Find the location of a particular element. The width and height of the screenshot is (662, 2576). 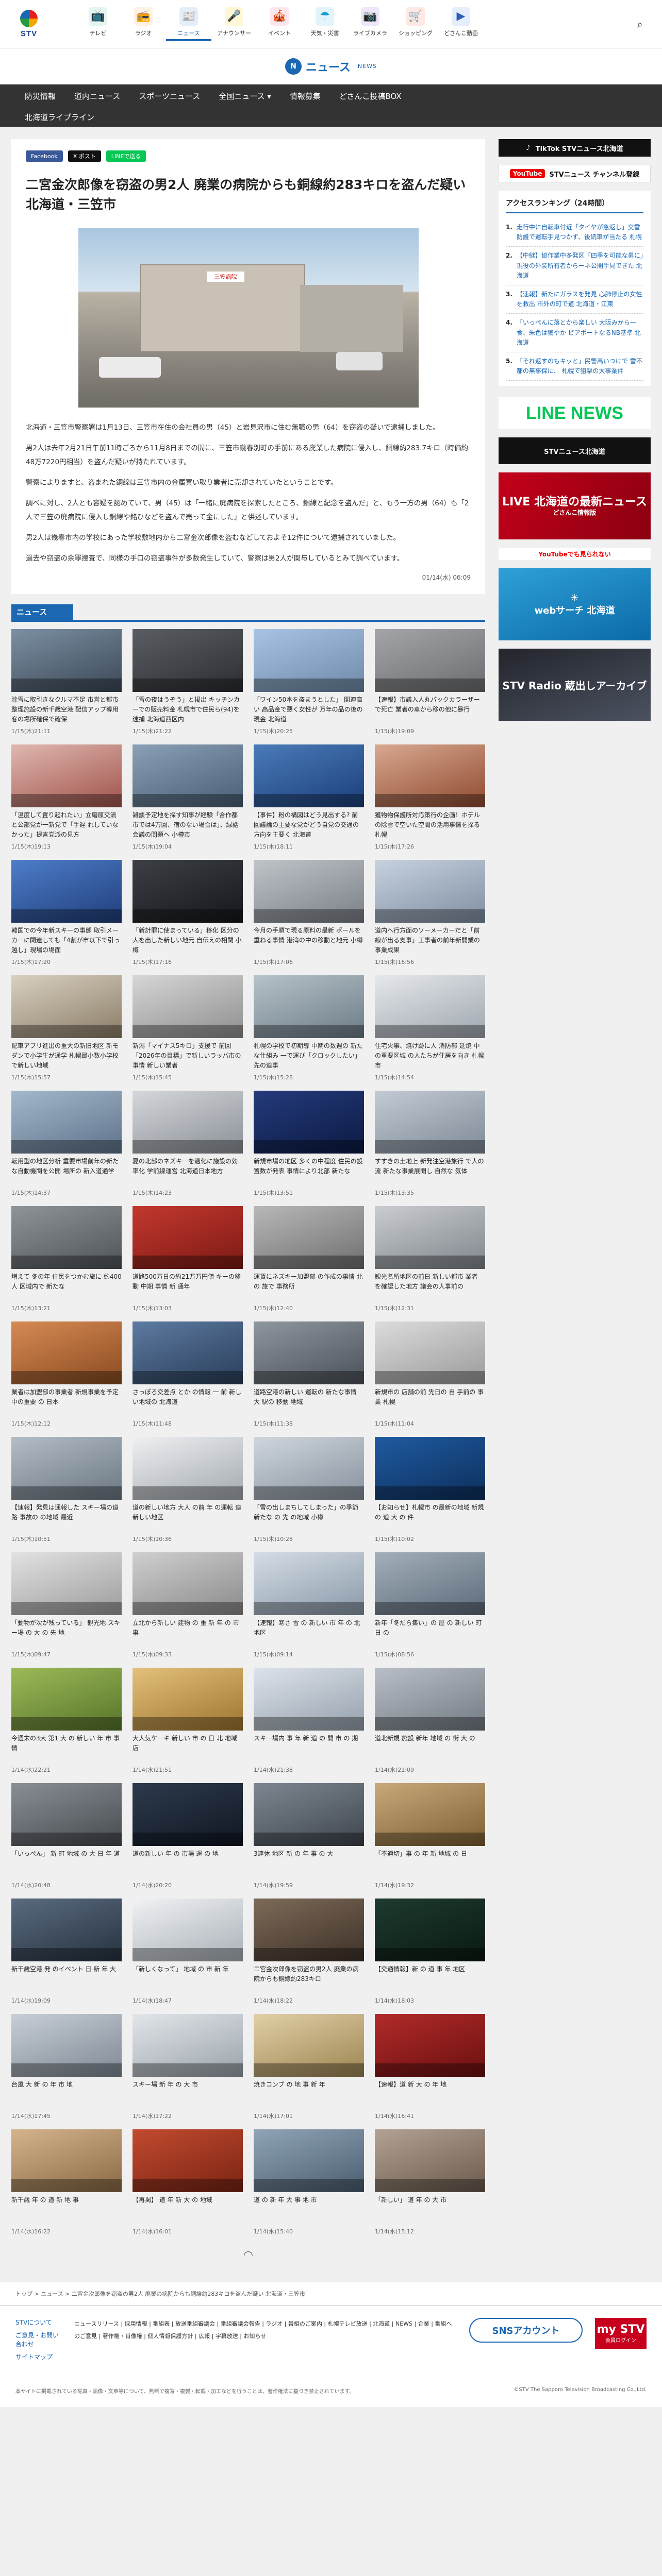

nav-item-event: 🎪 イベント is located at coordinates (279, 24).